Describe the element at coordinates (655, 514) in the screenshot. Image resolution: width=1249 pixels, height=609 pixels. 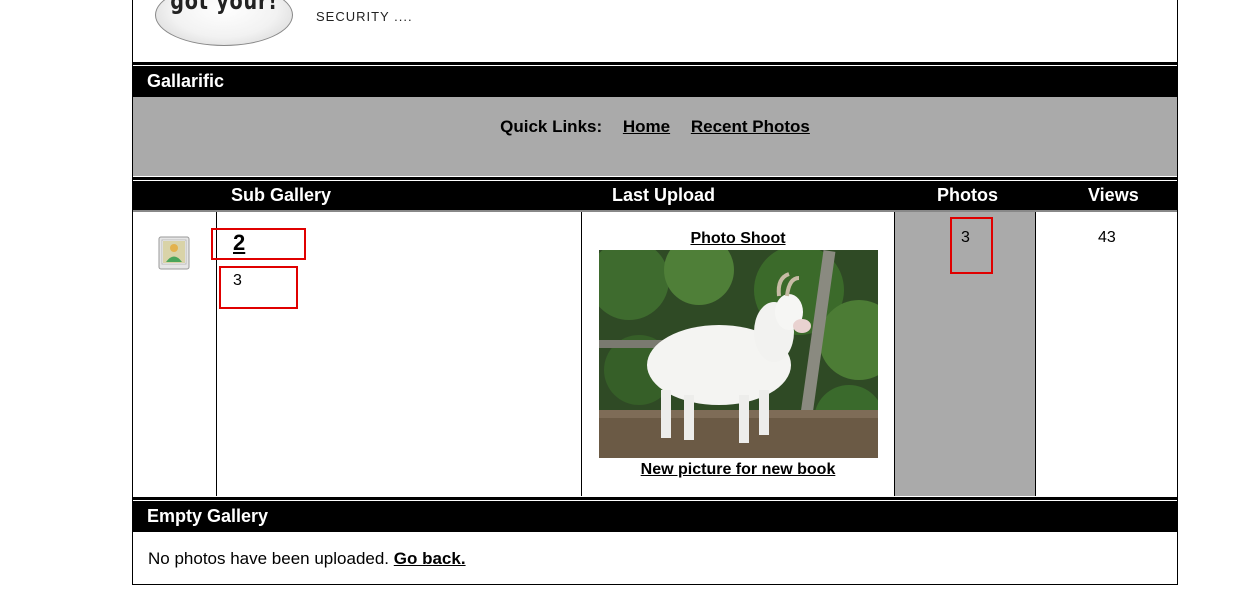
I see `empty-gallery-bar: Empty Gallery` at that location.